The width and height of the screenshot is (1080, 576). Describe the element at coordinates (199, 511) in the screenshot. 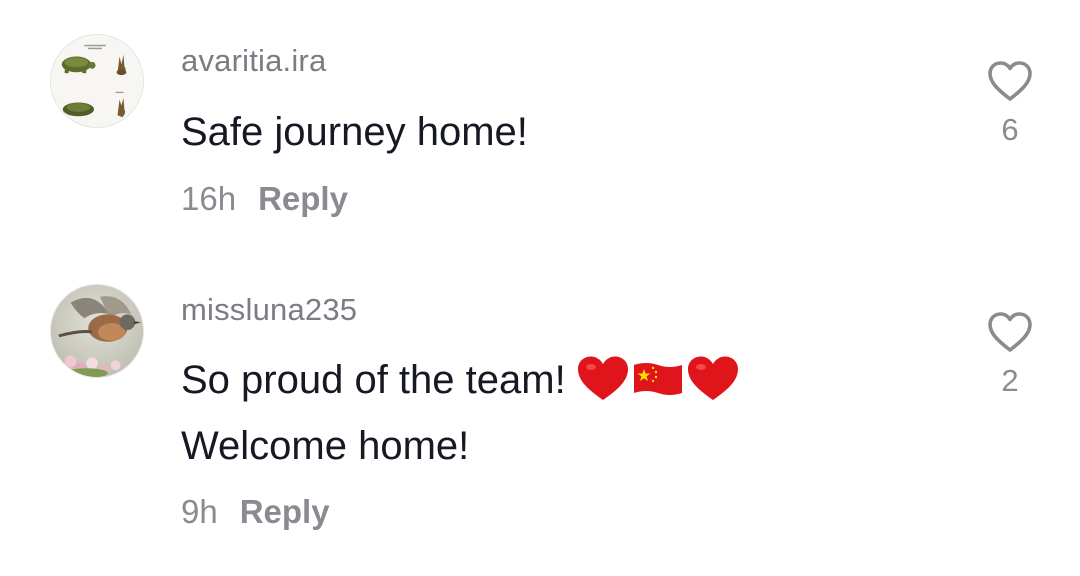

I see `timestamp: 9h` at that location.